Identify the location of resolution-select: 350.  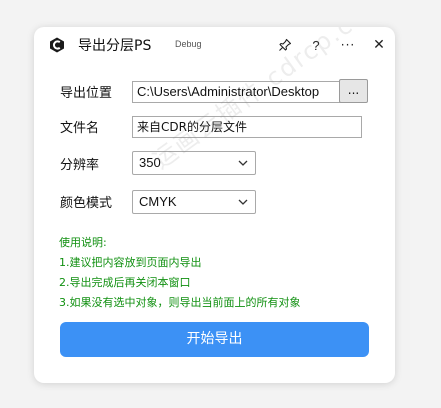
(194, 163).